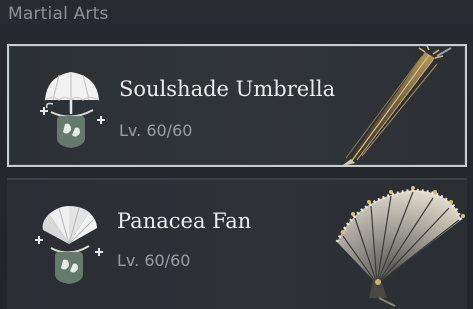  I want to click on martial-art-name: Panacea Fan, so click(184, 221).